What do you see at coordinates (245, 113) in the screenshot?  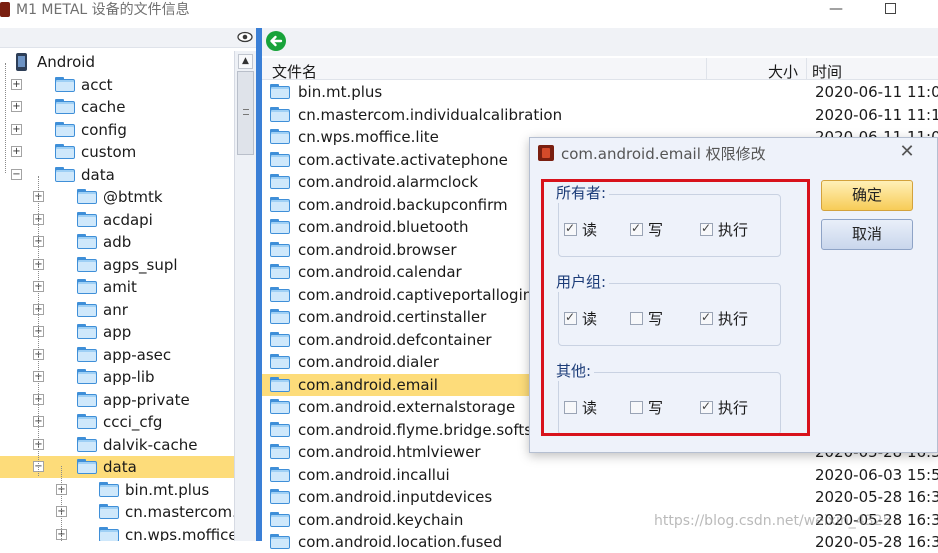 I see `scroll-thumb` at bounding box center [245, 113].